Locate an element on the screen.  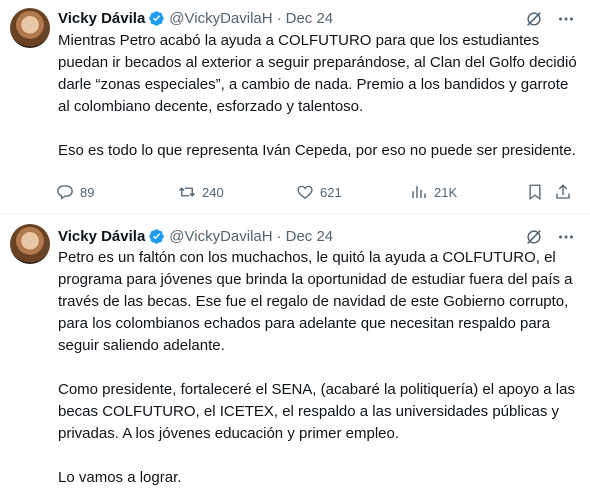
views-button: 21K is located at coordinates (433, 192).